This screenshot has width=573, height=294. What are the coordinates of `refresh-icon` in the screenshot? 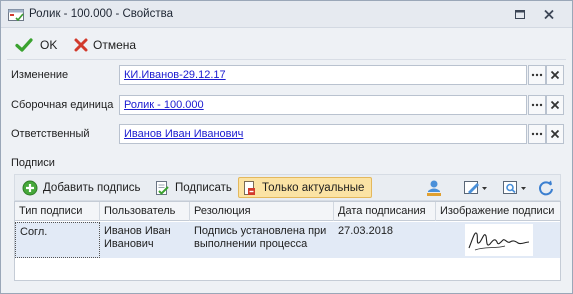 It's located at (546, 187).